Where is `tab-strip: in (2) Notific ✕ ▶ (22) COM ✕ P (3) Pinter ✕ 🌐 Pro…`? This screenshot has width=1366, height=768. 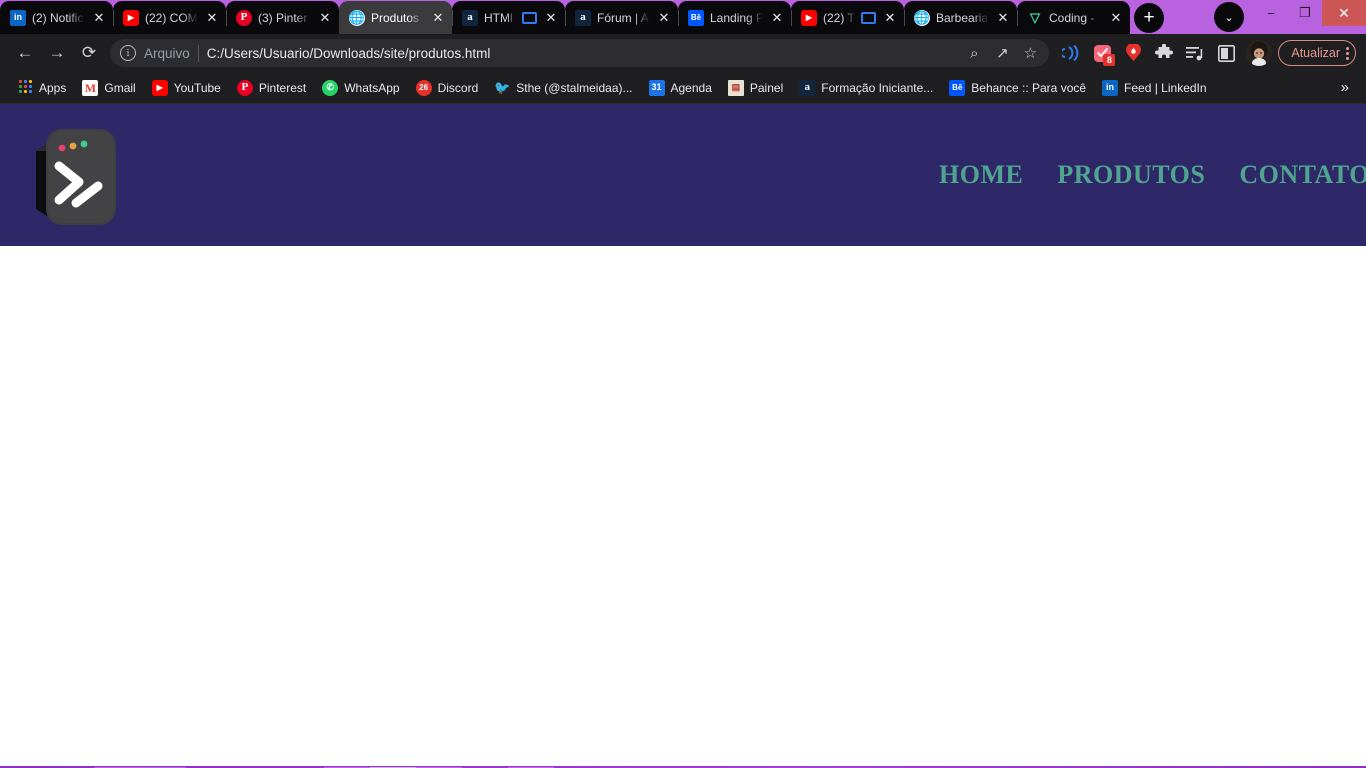
tab-strip: in (2) Notific ✕ ▶ (22) COM ✕ P (3) Pinter ✕ 🌐 Pro… is located at coordinates (565, 17).